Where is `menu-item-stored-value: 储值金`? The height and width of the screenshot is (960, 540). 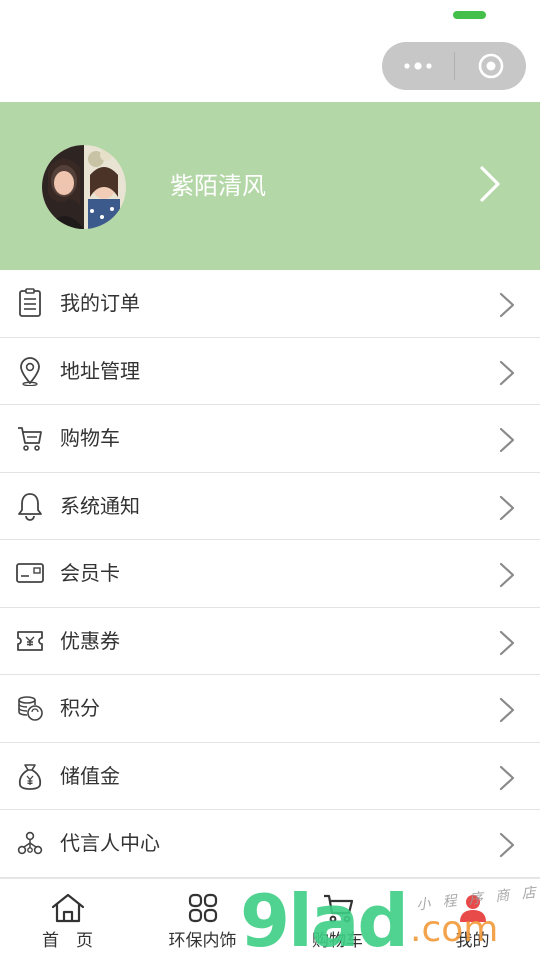
menu-item-stored-value: 储值金 is located at coordinates (270, 776).